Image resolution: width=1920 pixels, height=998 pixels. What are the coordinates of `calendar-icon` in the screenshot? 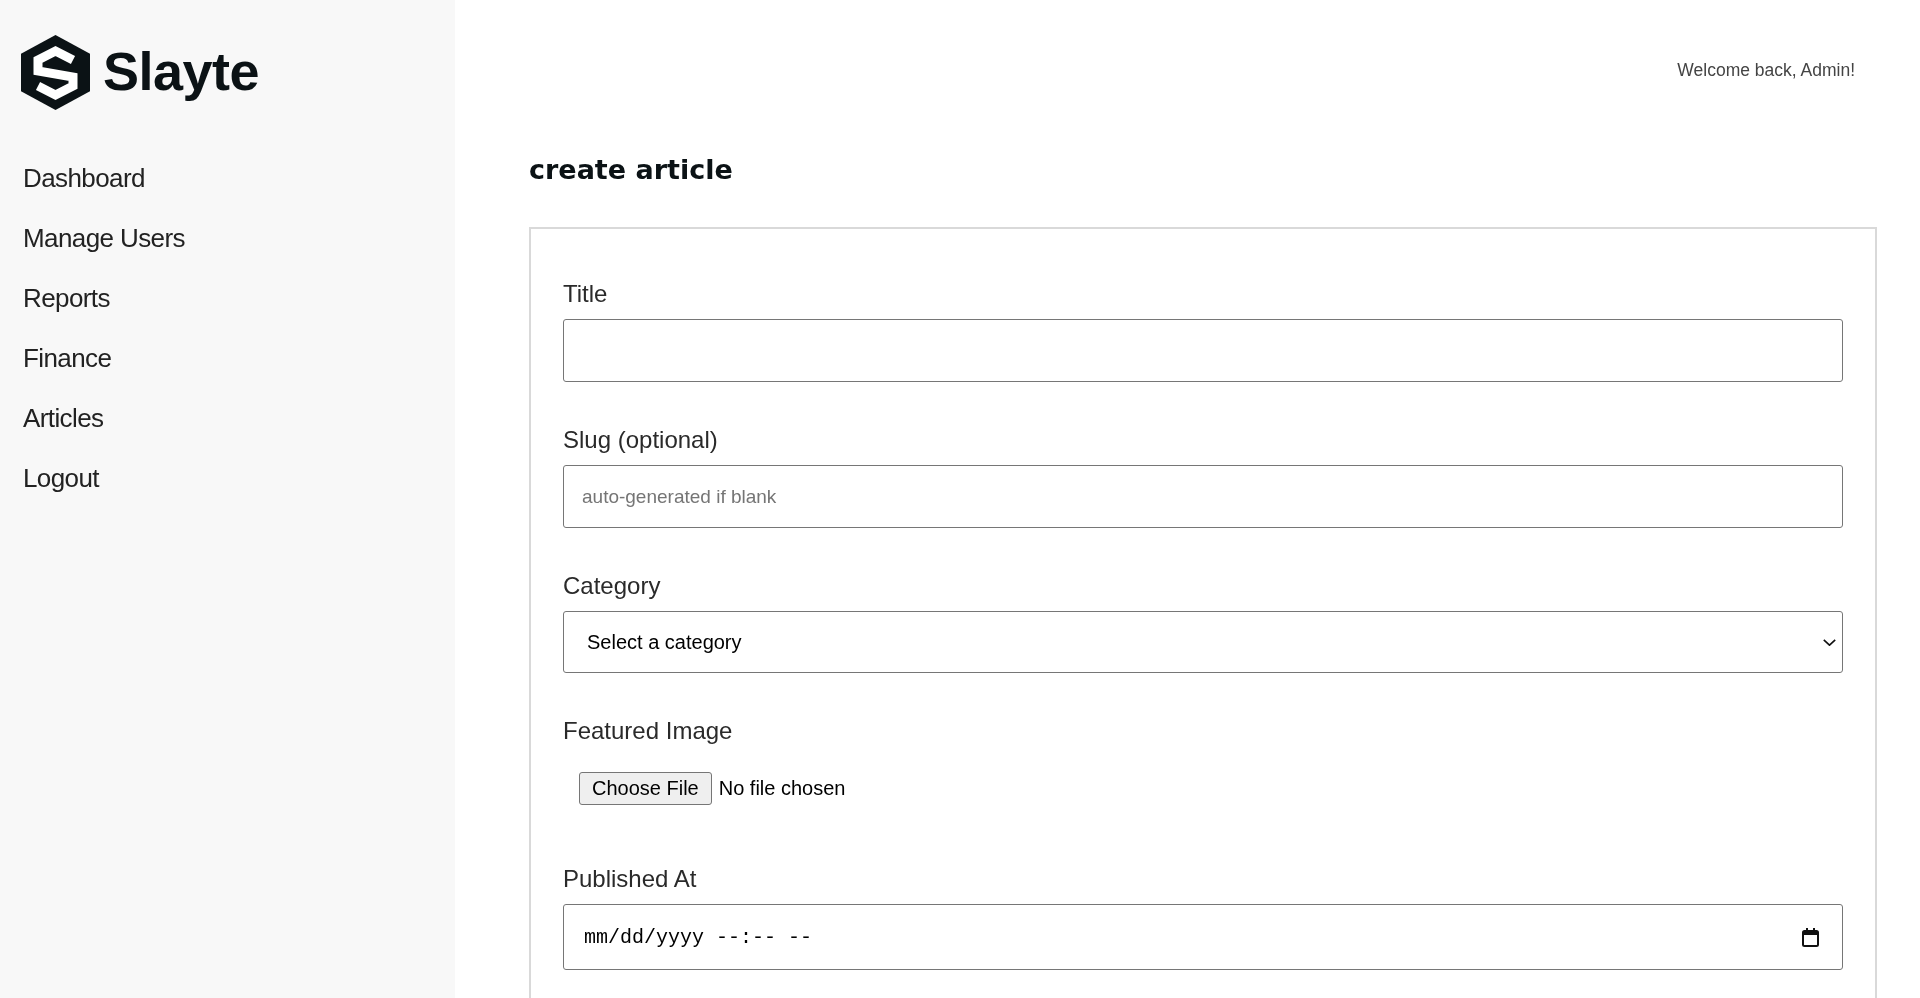 It's located at (1810, 937).